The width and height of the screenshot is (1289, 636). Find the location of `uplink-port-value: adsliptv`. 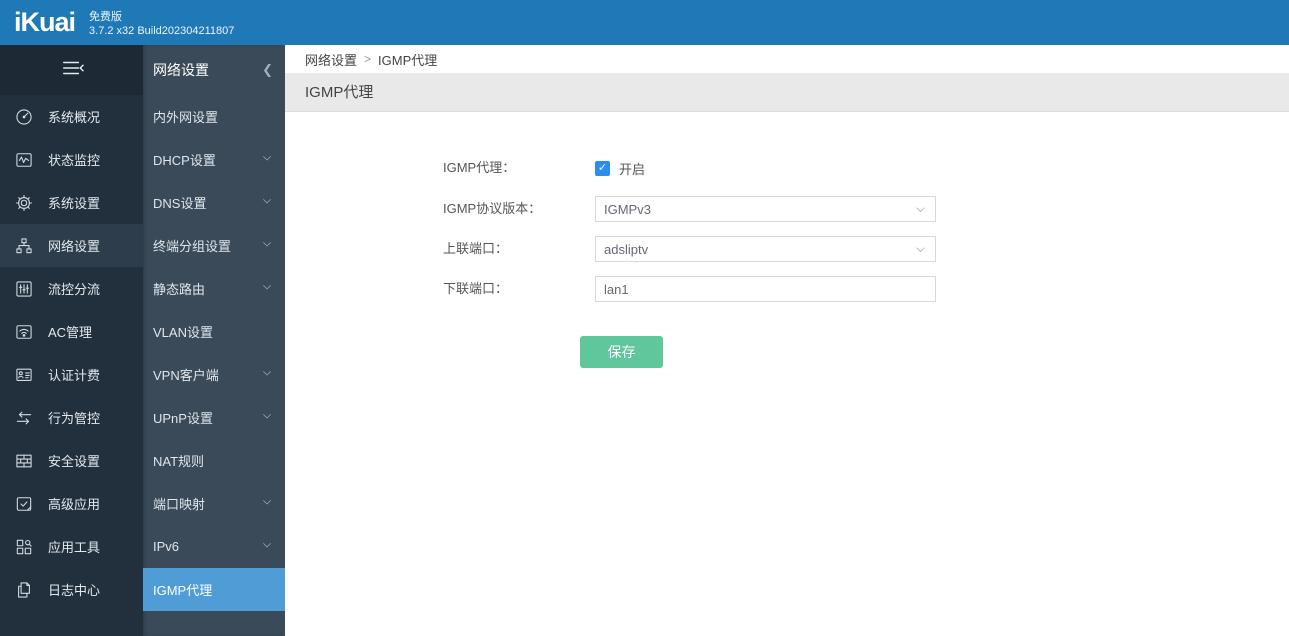

uplink-port-value: adsliptv is located at coordinates (626, 249).